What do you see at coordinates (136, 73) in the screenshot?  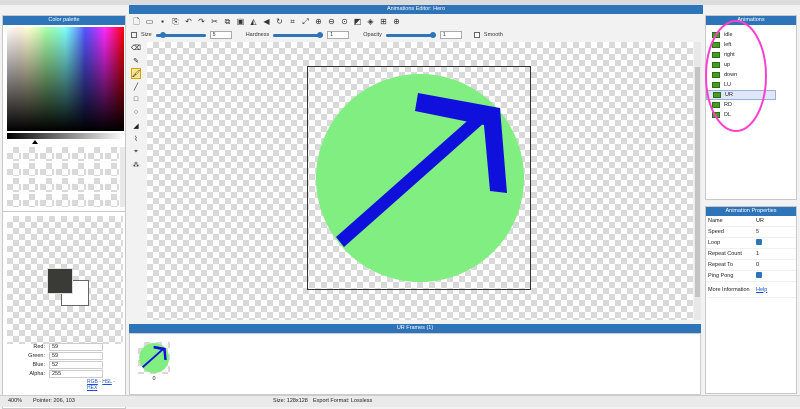 I see `brush-icon: 🖌` at bounding box center [136, 73].